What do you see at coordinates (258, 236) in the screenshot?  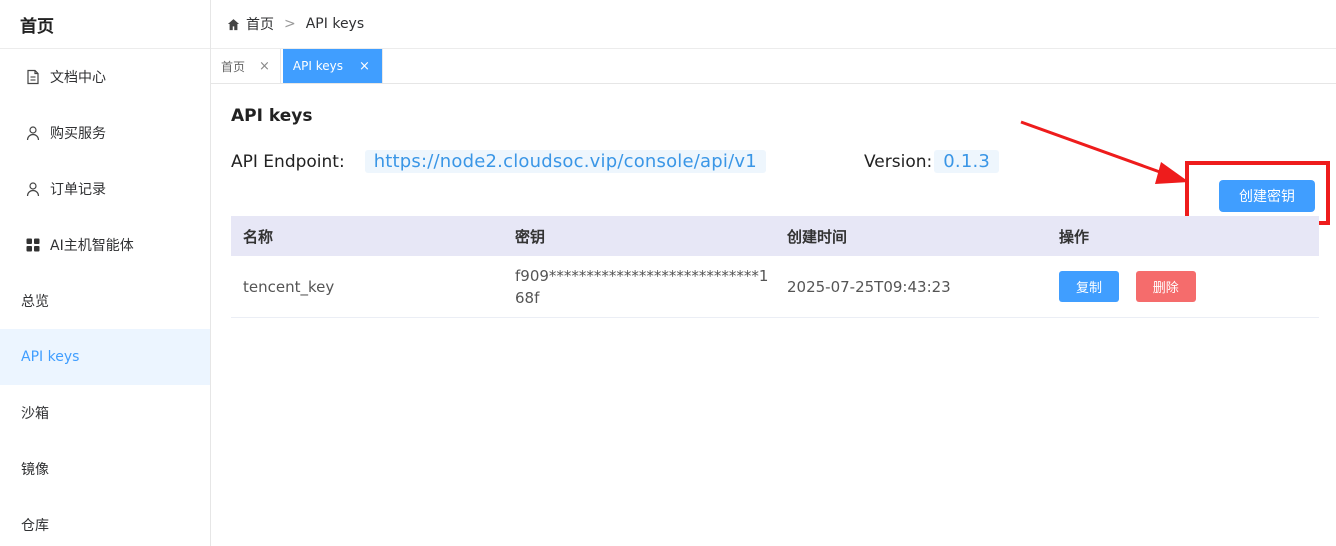 I see `column-header-name: 名称` at bounding box center [258, 236].